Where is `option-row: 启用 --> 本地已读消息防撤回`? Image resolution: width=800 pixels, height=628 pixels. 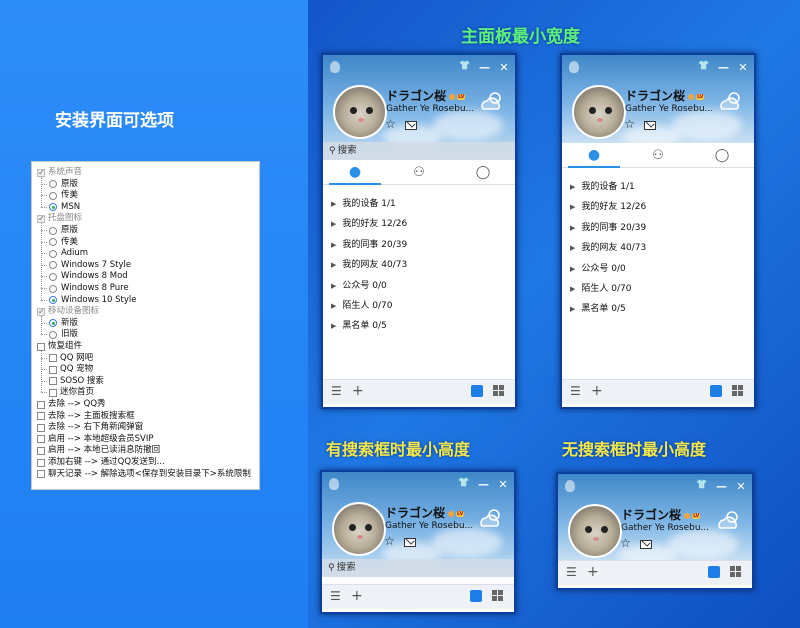 option-row: 启用 --> 本地已读消息防撤回 is located at coordinates (98, 450).